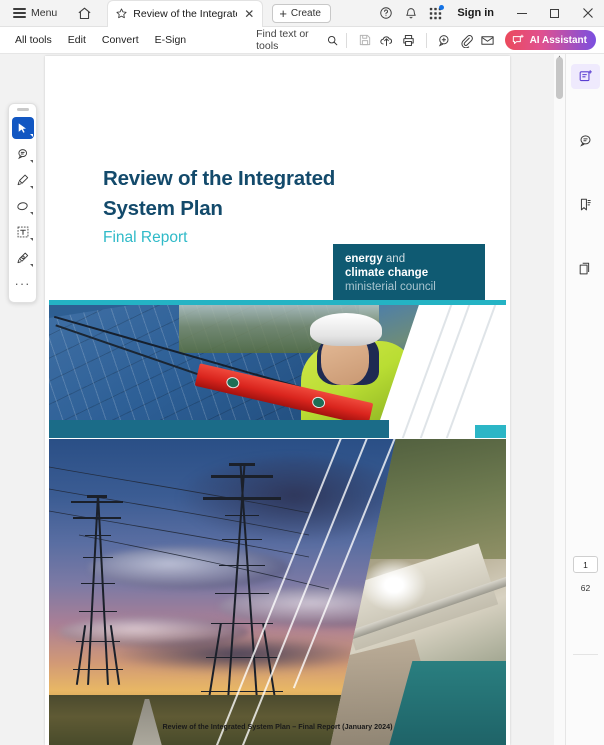 The width and height of the screenshot is (604, 745). I want to click on find-box: Find text or tools, so click(297, 40).